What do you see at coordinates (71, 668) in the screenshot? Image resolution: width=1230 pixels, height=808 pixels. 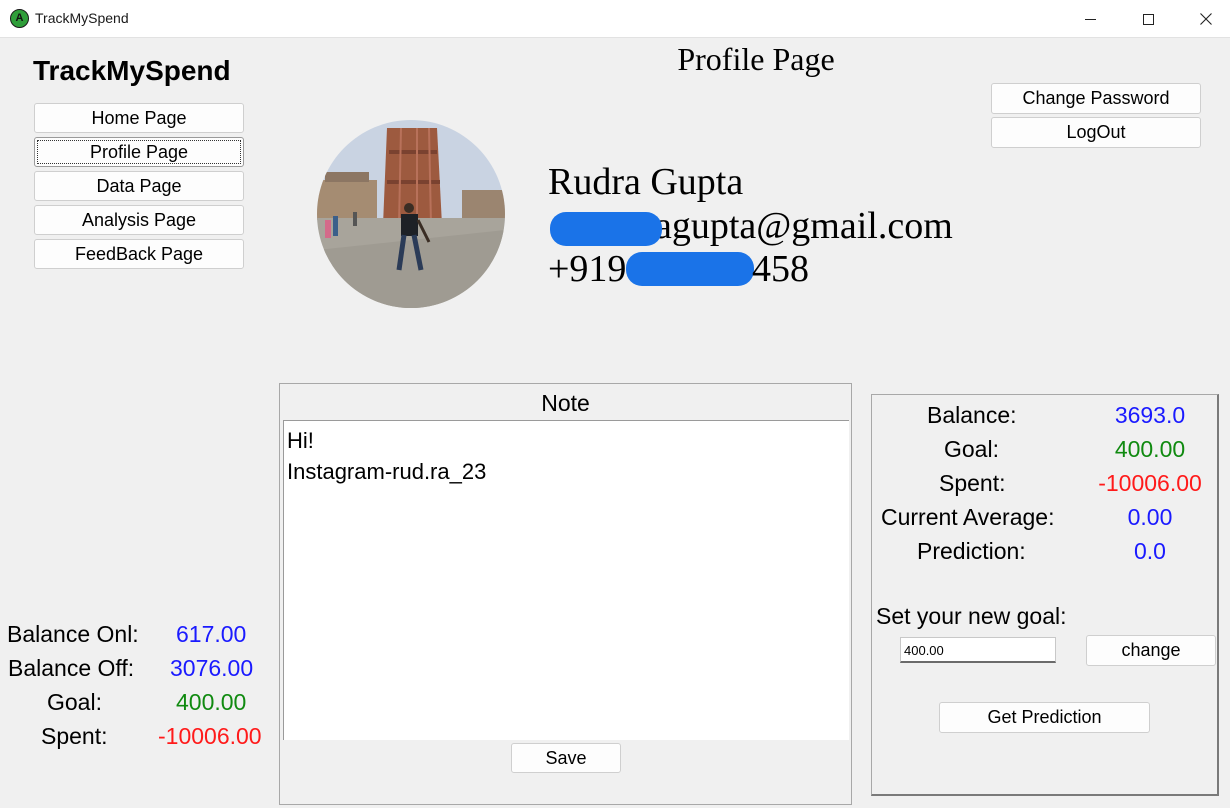 I see `balance-offline-label: Balance Off:` at bounding box center [71, 668].